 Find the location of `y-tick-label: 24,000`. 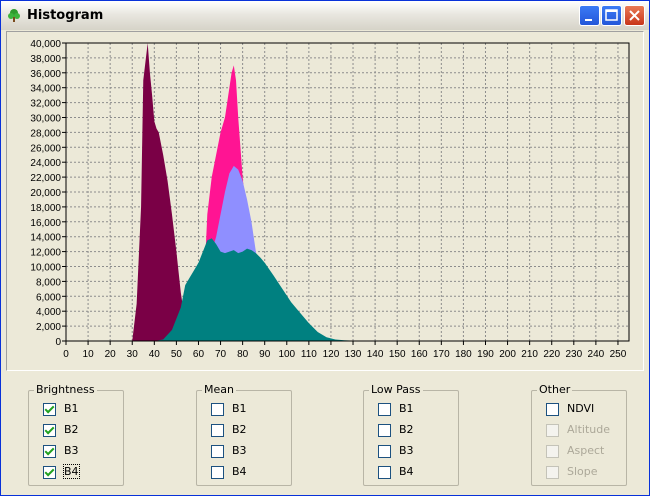

y-tick-label: 24,000 is located at coordinates (45, 163).